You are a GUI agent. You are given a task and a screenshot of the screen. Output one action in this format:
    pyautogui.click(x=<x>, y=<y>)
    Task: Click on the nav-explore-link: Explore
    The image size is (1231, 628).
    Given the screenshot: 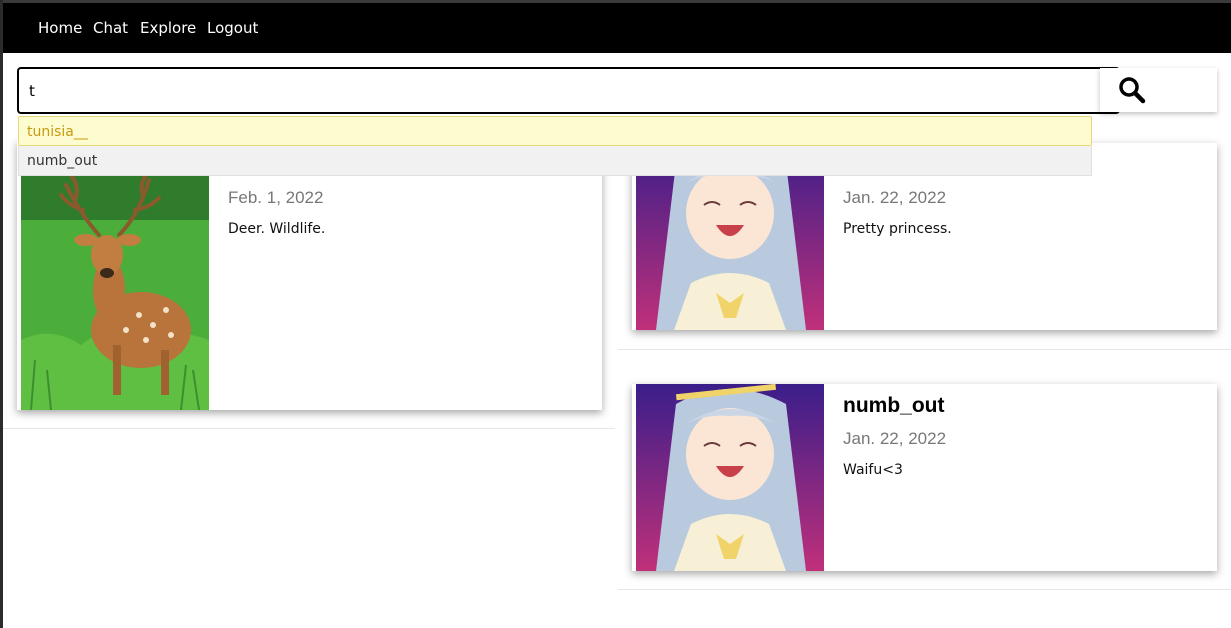 What is the action you would take?
    pyautogui.click(x=168, y=28)
    